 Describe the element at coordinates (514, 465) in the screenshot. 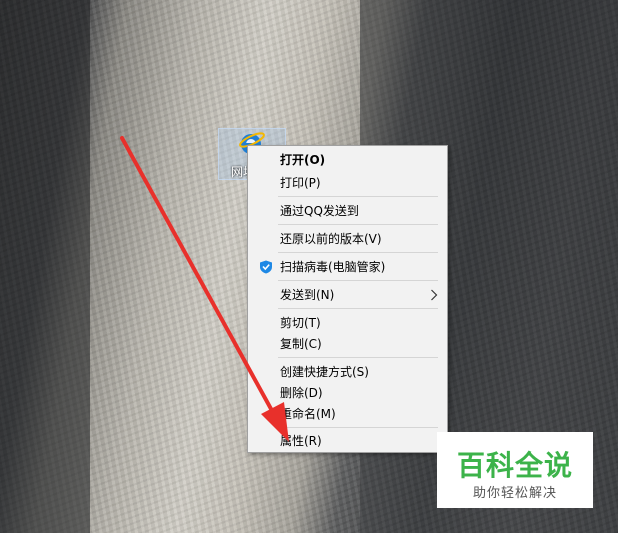

I see `watermark-title: 百科全说` at that location.